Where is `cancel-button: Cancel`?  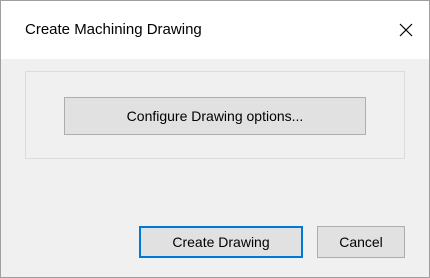
cancel-button: Cancel is located at coordinates (361, 242).